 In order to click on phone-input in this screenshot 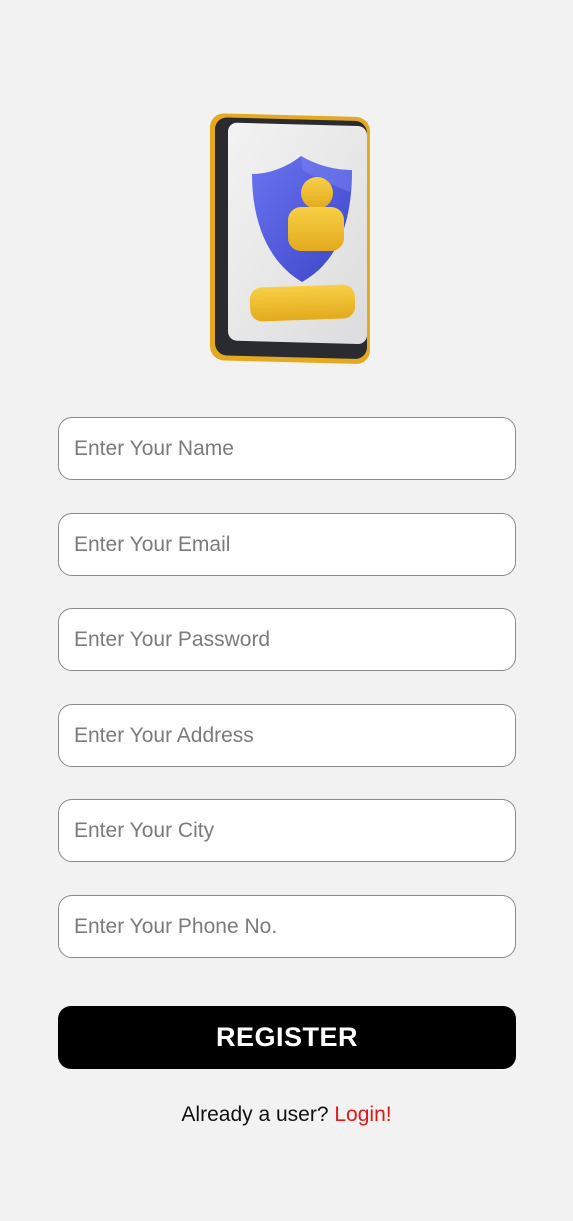, I will do `click(287, 926)`.